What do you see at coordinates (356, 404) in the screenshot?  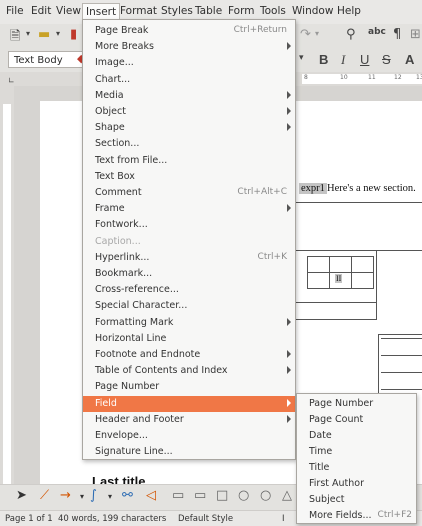 I see `field-item-page-number: Page Number` at bounding box center [356, 404].